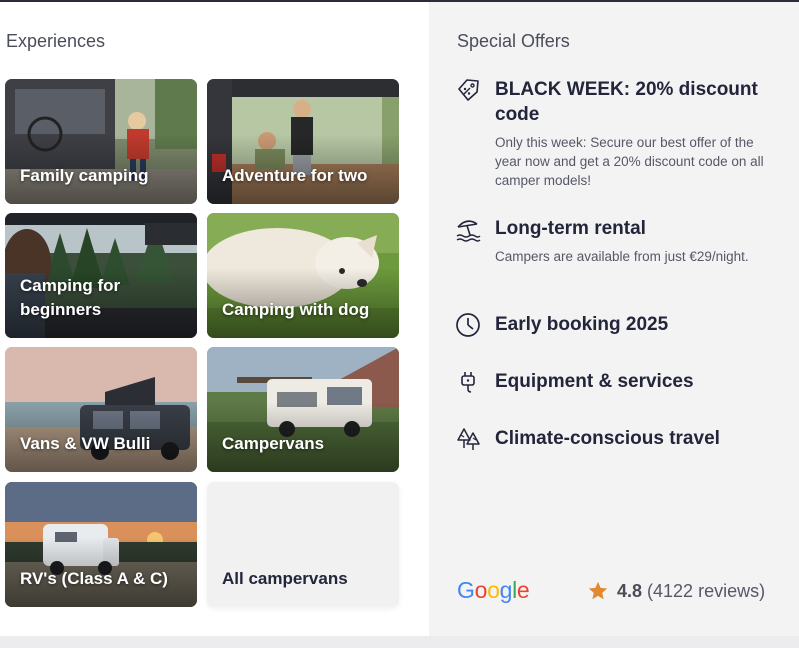 This screenshot has width=799, height=648. I want to click on tile-label: Vans & VW Bulli, so click(85, 443).